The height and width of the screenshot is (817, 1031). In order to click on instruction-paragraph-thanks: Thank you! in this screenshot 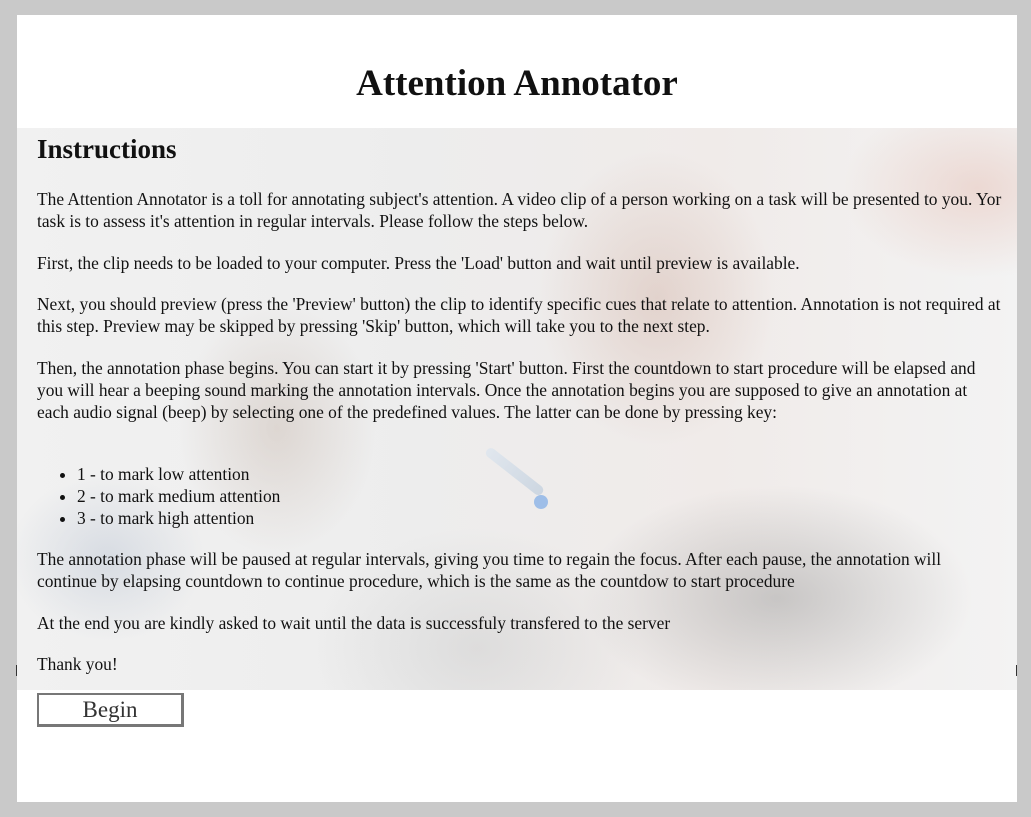, I will do `click(77, 664)`.